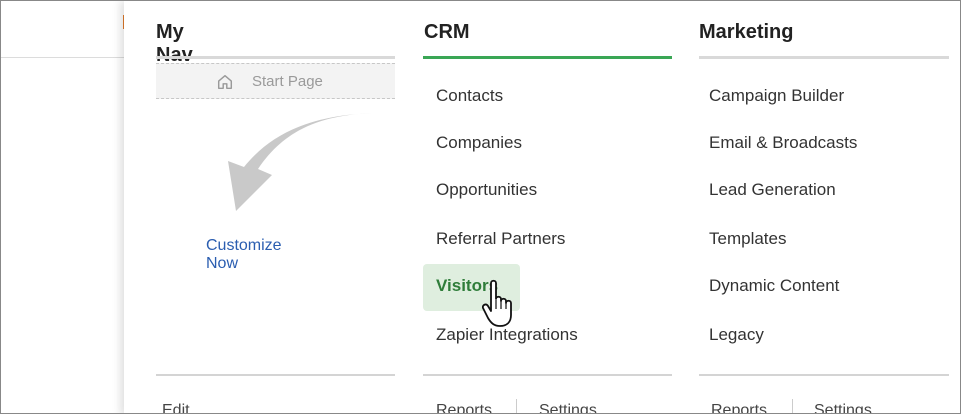 The height and width of the screenshot is (414, 961). I want to click on bottom-rule-crm, so click(547, 375).